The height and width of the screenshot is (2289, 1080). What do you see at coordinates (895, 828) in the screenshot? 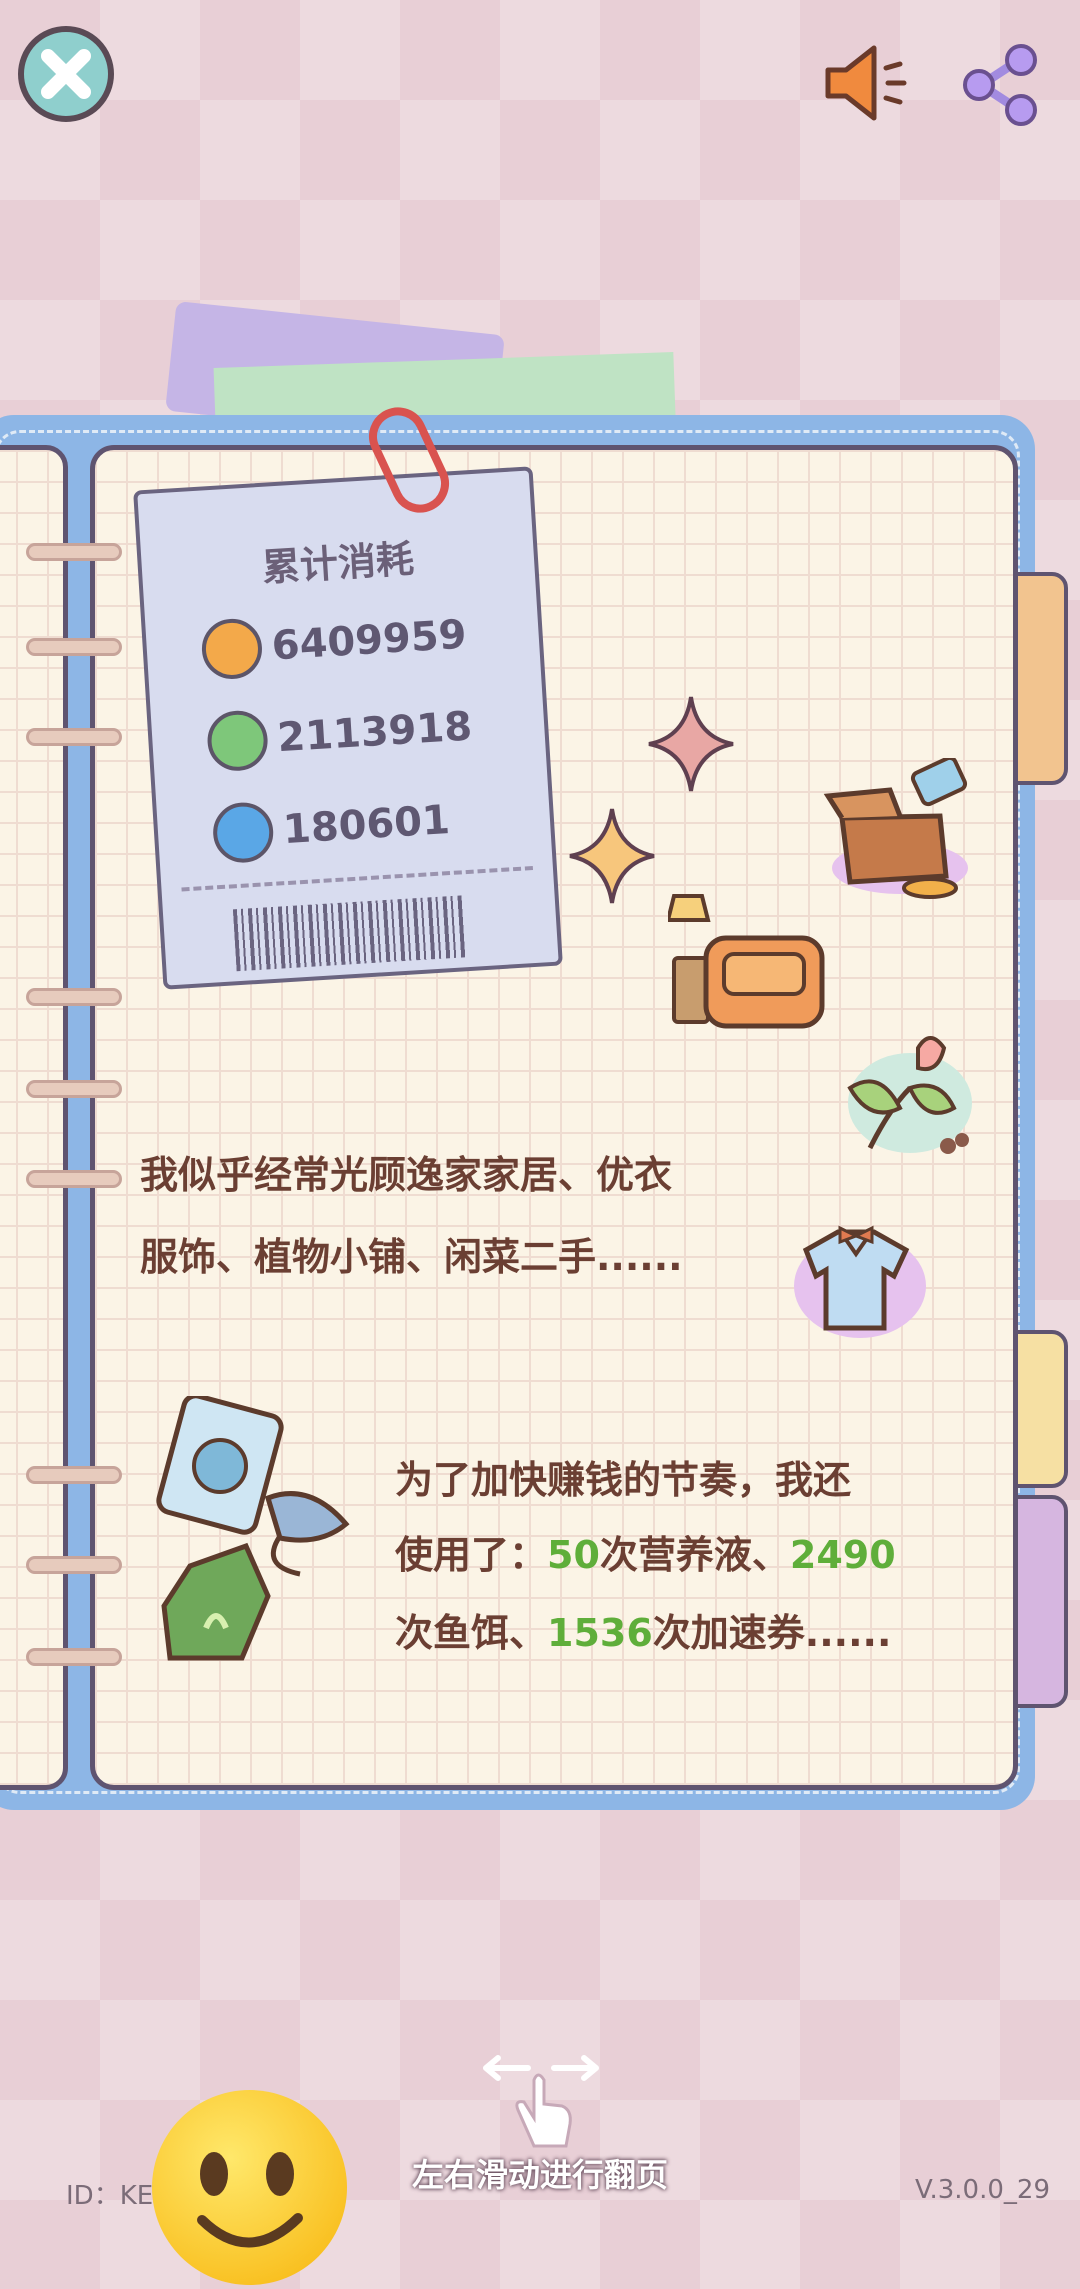
I see `box-tag-icon` at bounding box center [895, 828].